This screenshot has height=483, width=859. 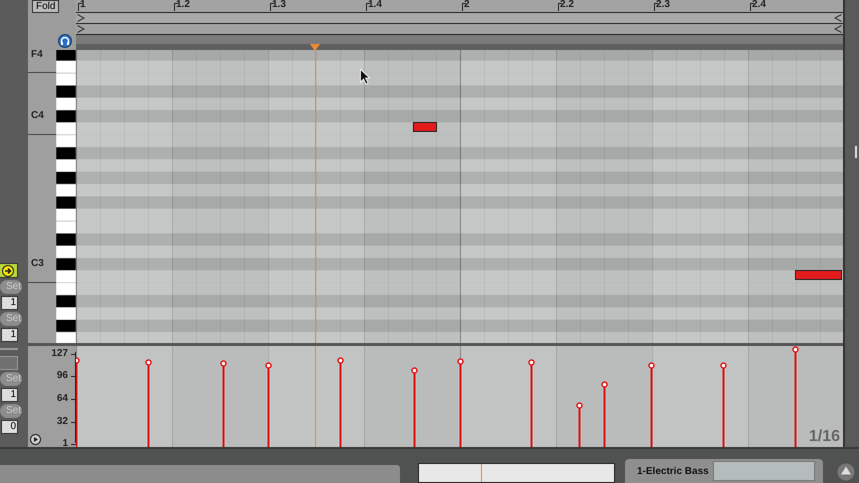 I want to click on ruler-label: 2.3, so click(x=663, y=5).